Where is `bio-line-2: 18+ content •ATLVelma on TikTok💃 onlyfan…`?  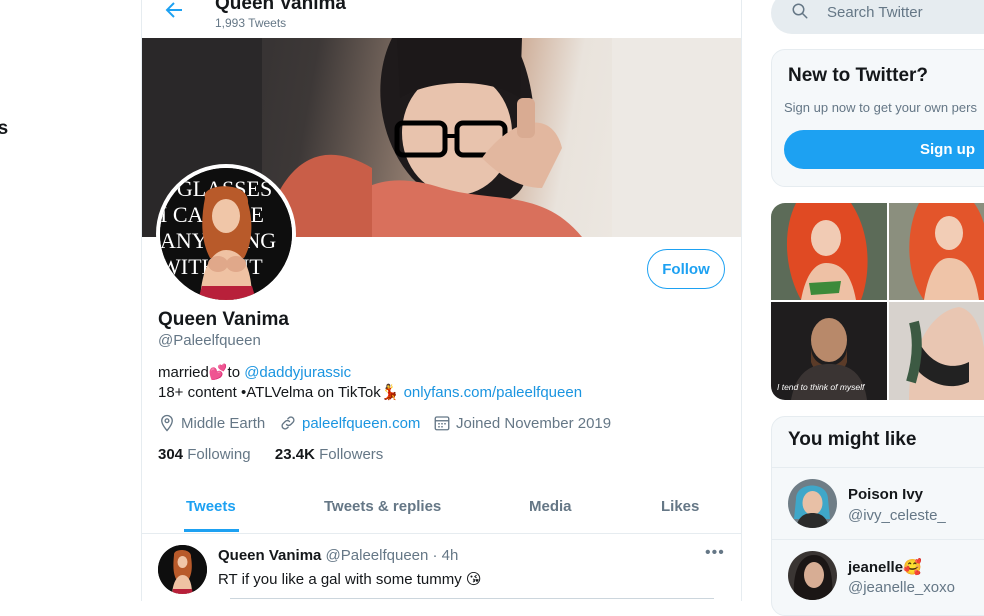
bio-line-2: 18+ content •ATLVelma on TikTok💃 onlyfan… is located at coordinates (370, 392).